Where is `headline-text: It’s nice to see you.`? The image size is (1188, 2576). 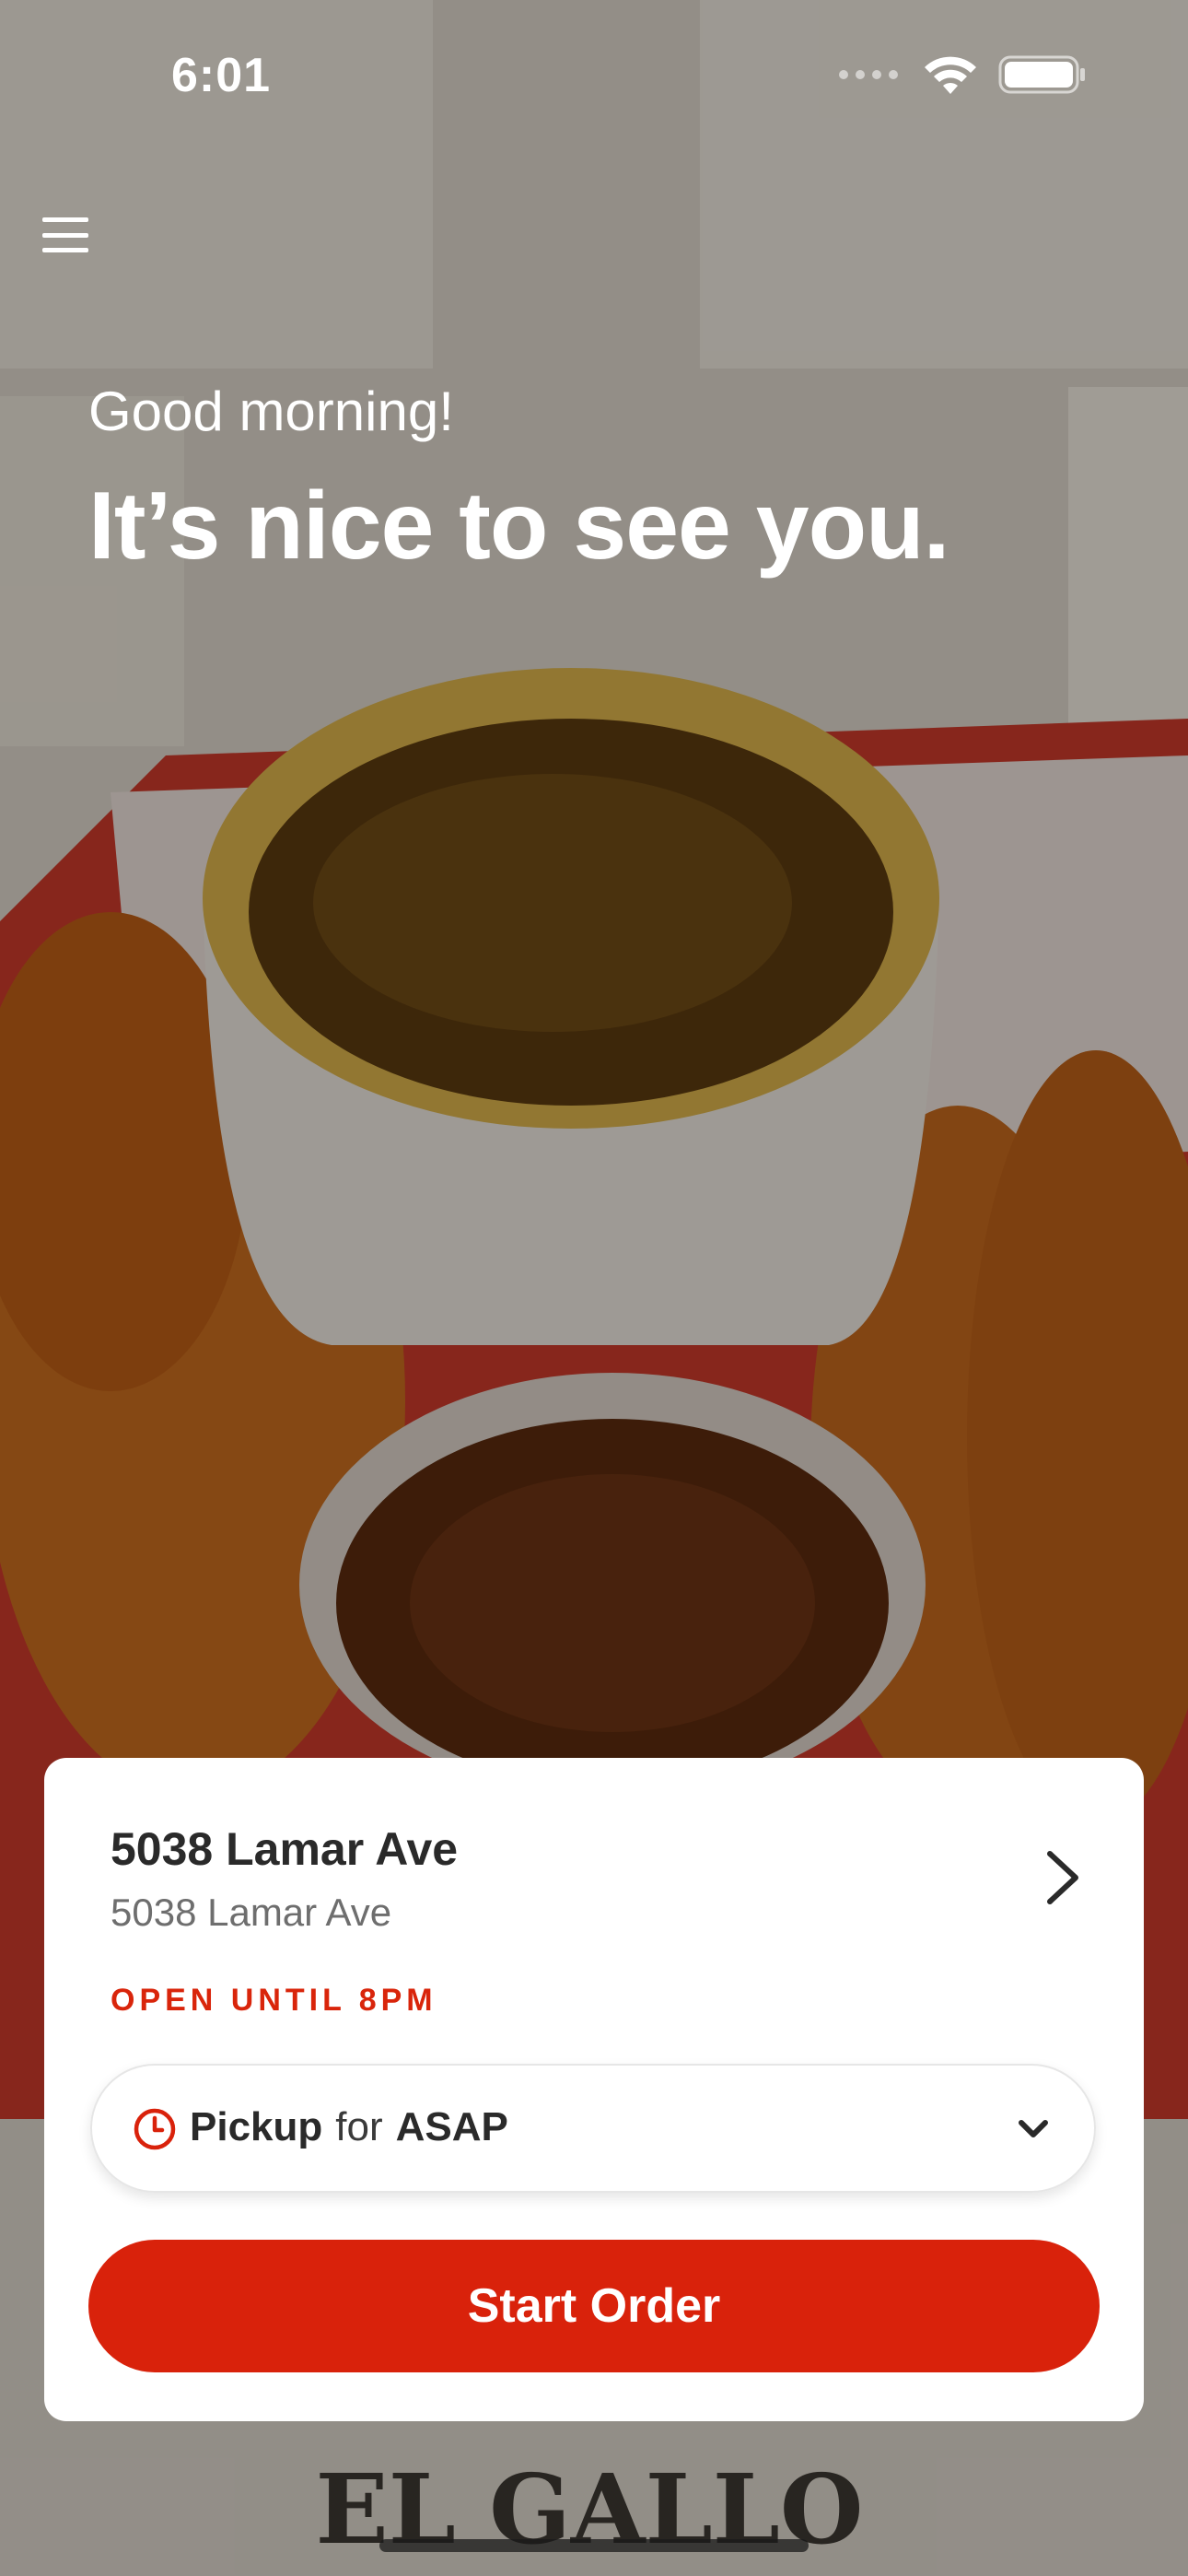
headline-text: It’s nice to see you. is located at coordinates (519, 526).